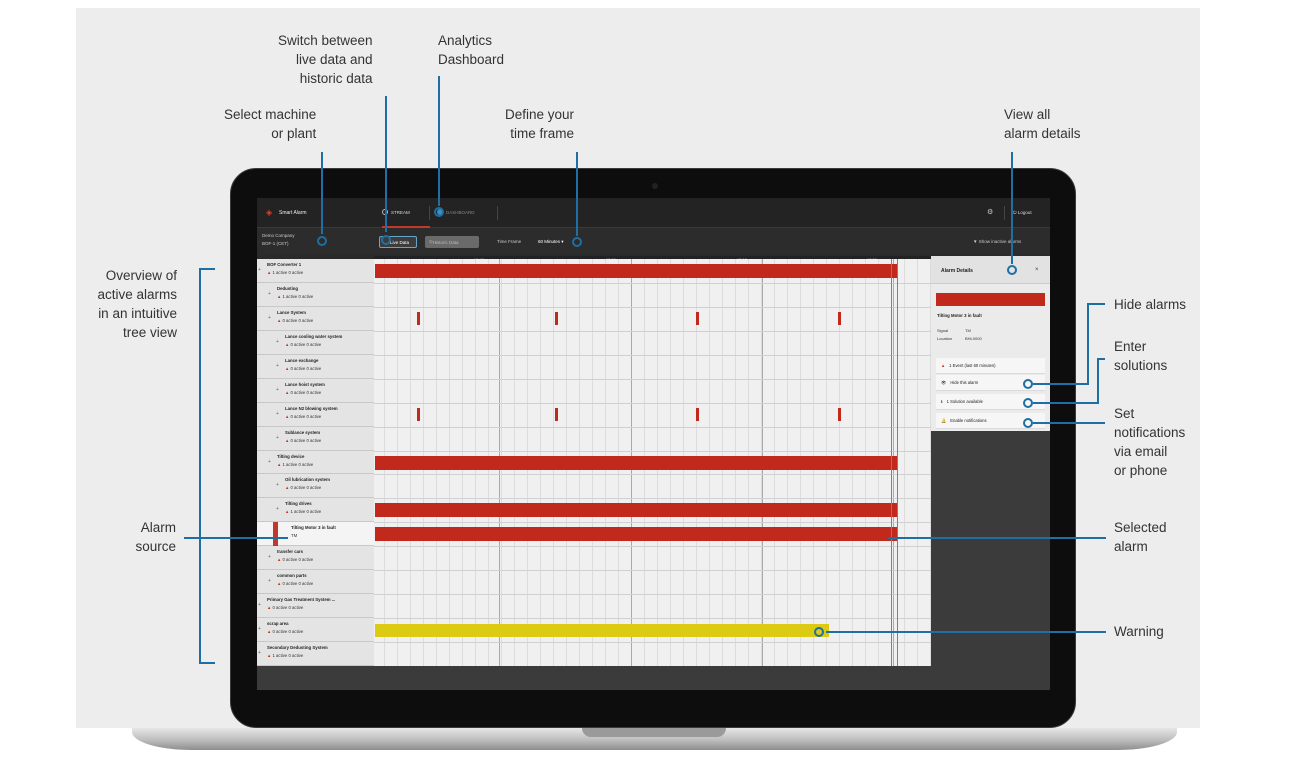 This screenshot has width=1292, height=773. What do you see at coordinates (943, 330) in the screenshot?
I see `signal-label: Signal` at bounding box center [943, 330].